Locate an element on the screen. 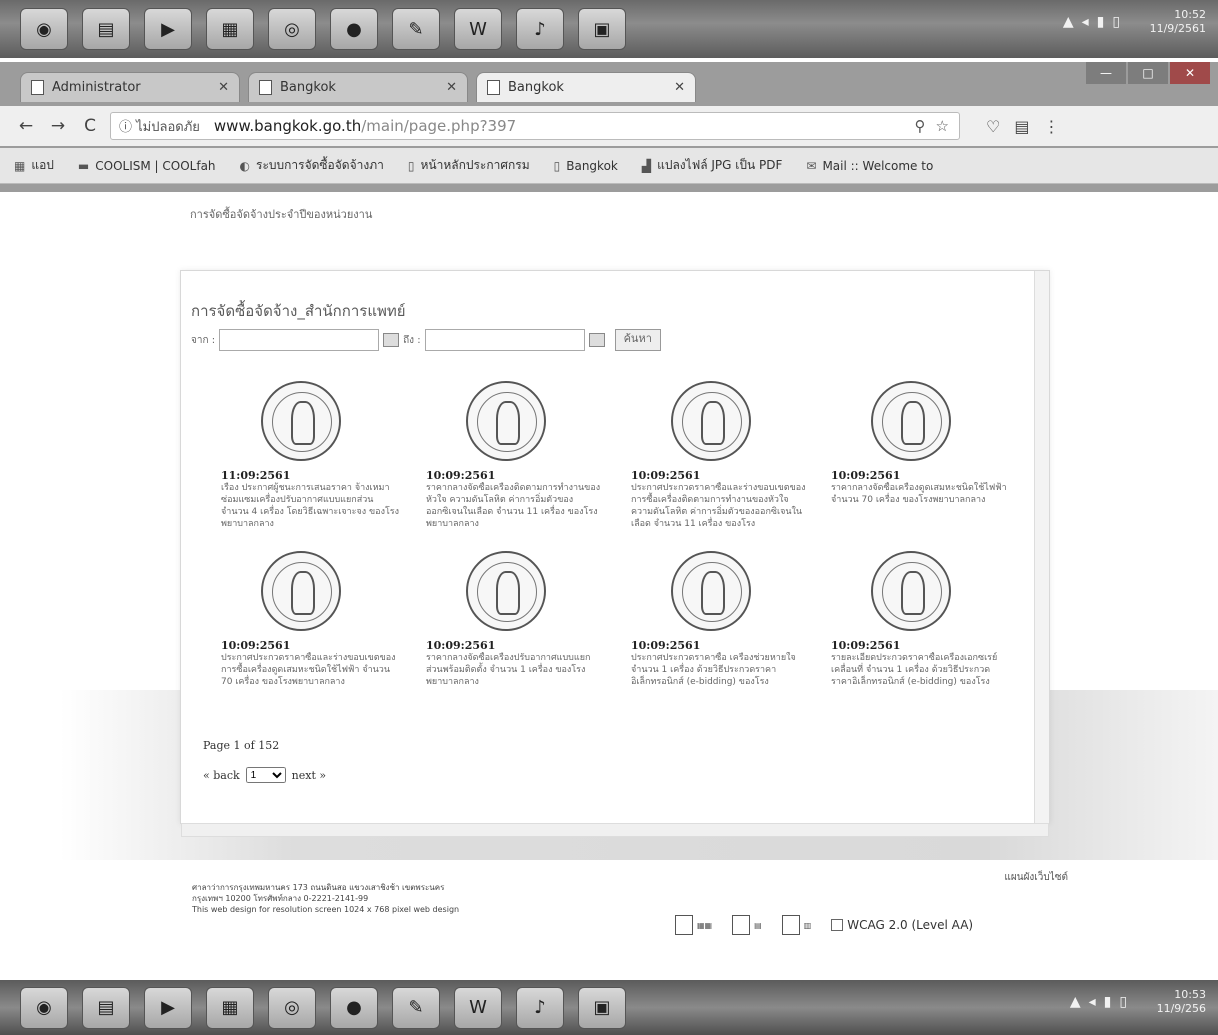 This screenshot has height=1035, width=1218. bookmark-homepage: ▯ หน้าหลักประกาศกรม is located at coordinates (469, 165).